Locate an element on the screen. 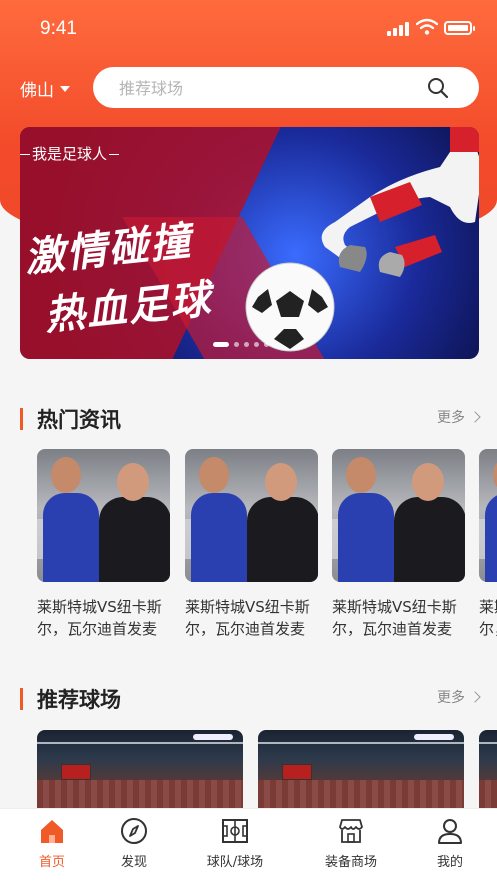  battery-icon is located at coordinates (459, 28).